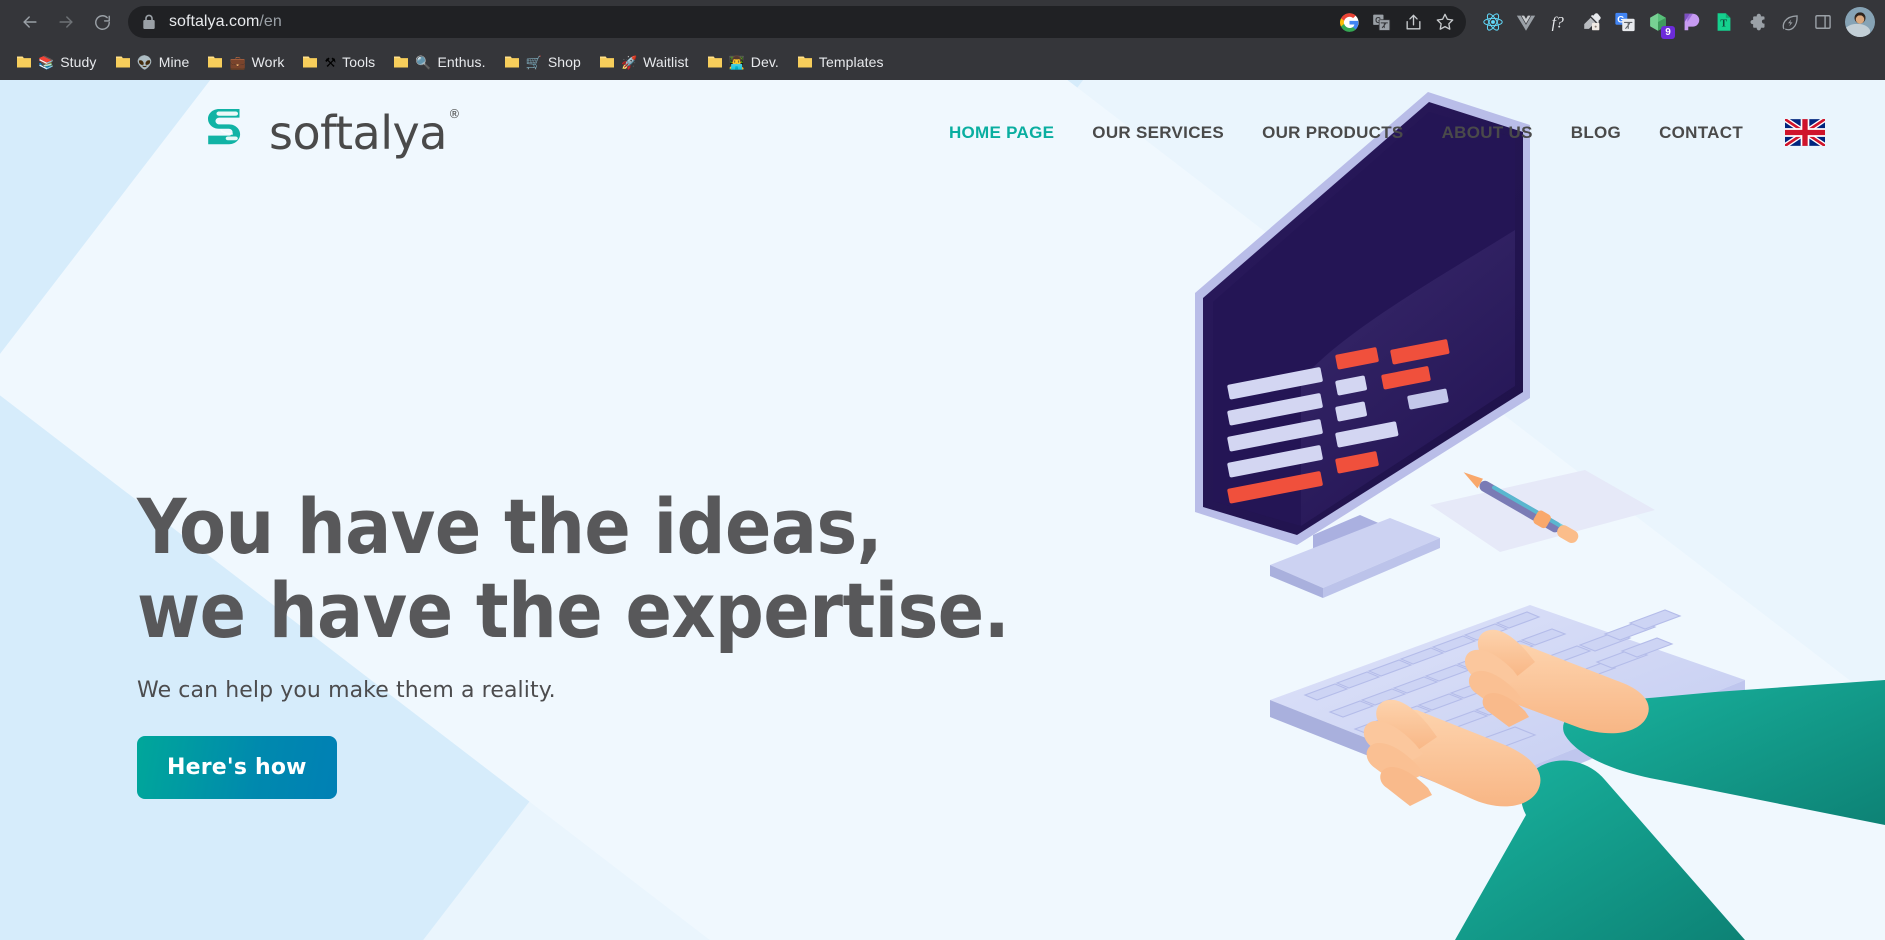 This screenshot has width=1885, height=940. Describe the element at coordinates (573, 610) in the screenshot. I see `hero-title-line-2: we have the expertise.` at that location.